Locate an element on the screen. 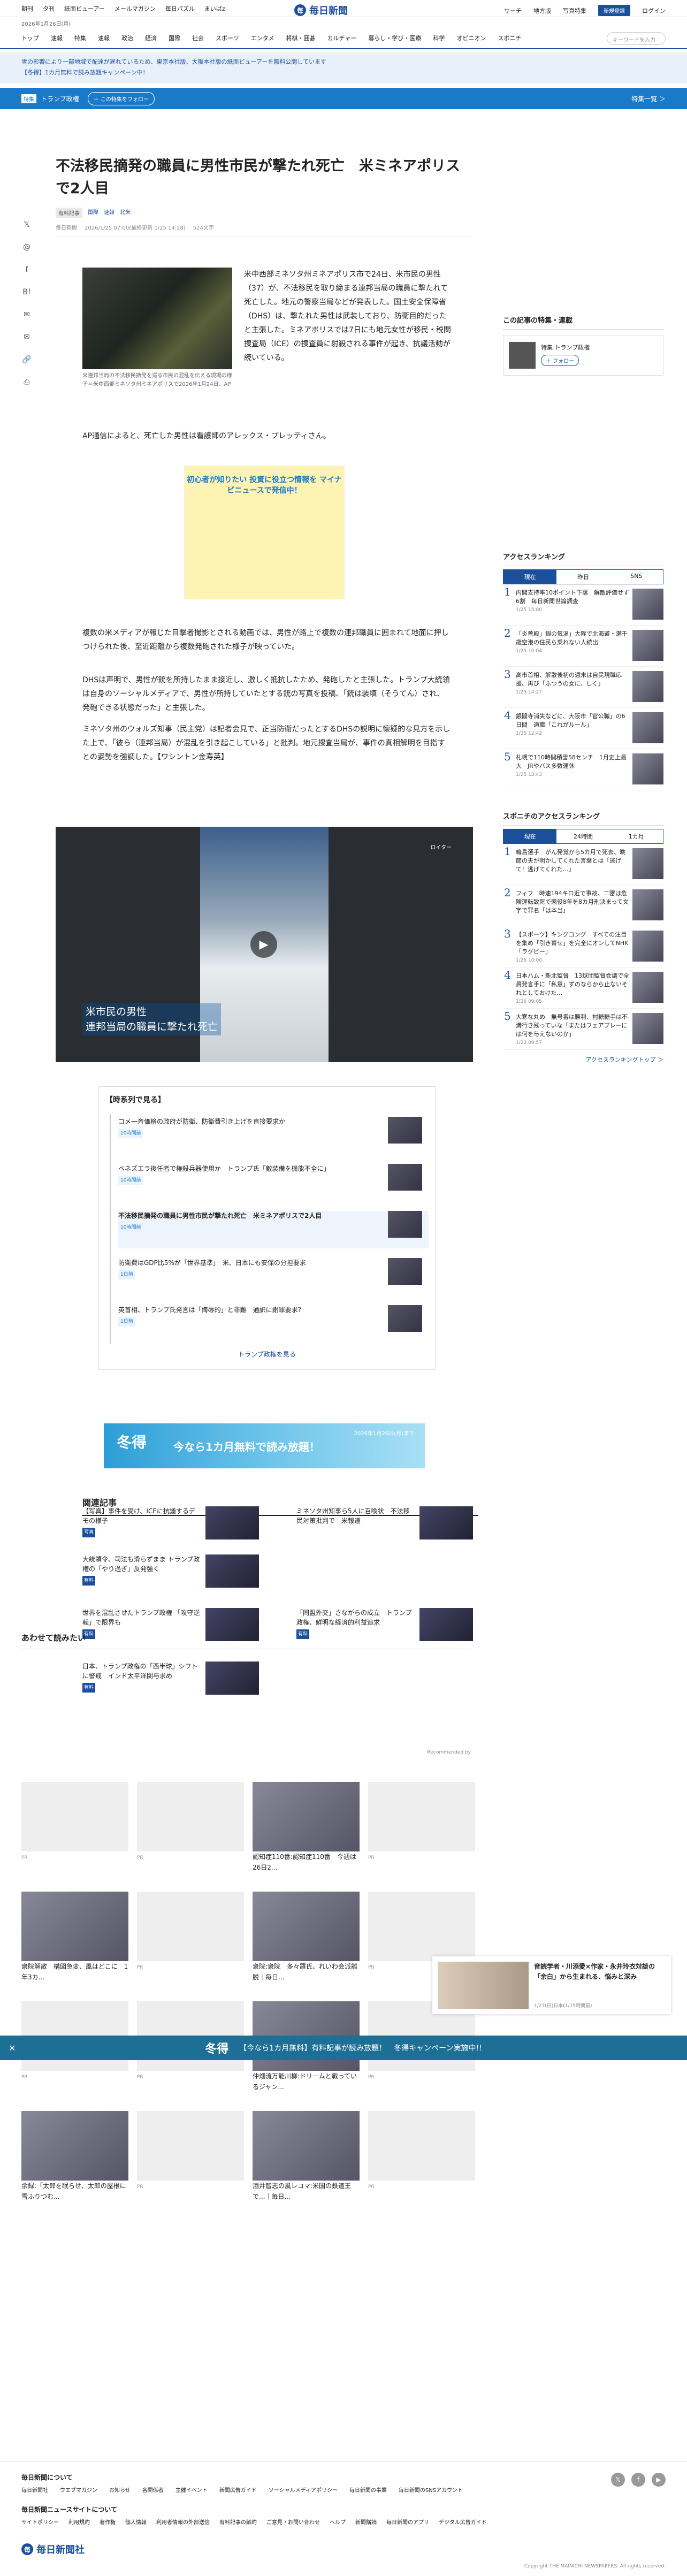 This screenshot has width=687, height=2576. timeline-more-link: トランプ政権を見る is located at coordinates (267, 1354).